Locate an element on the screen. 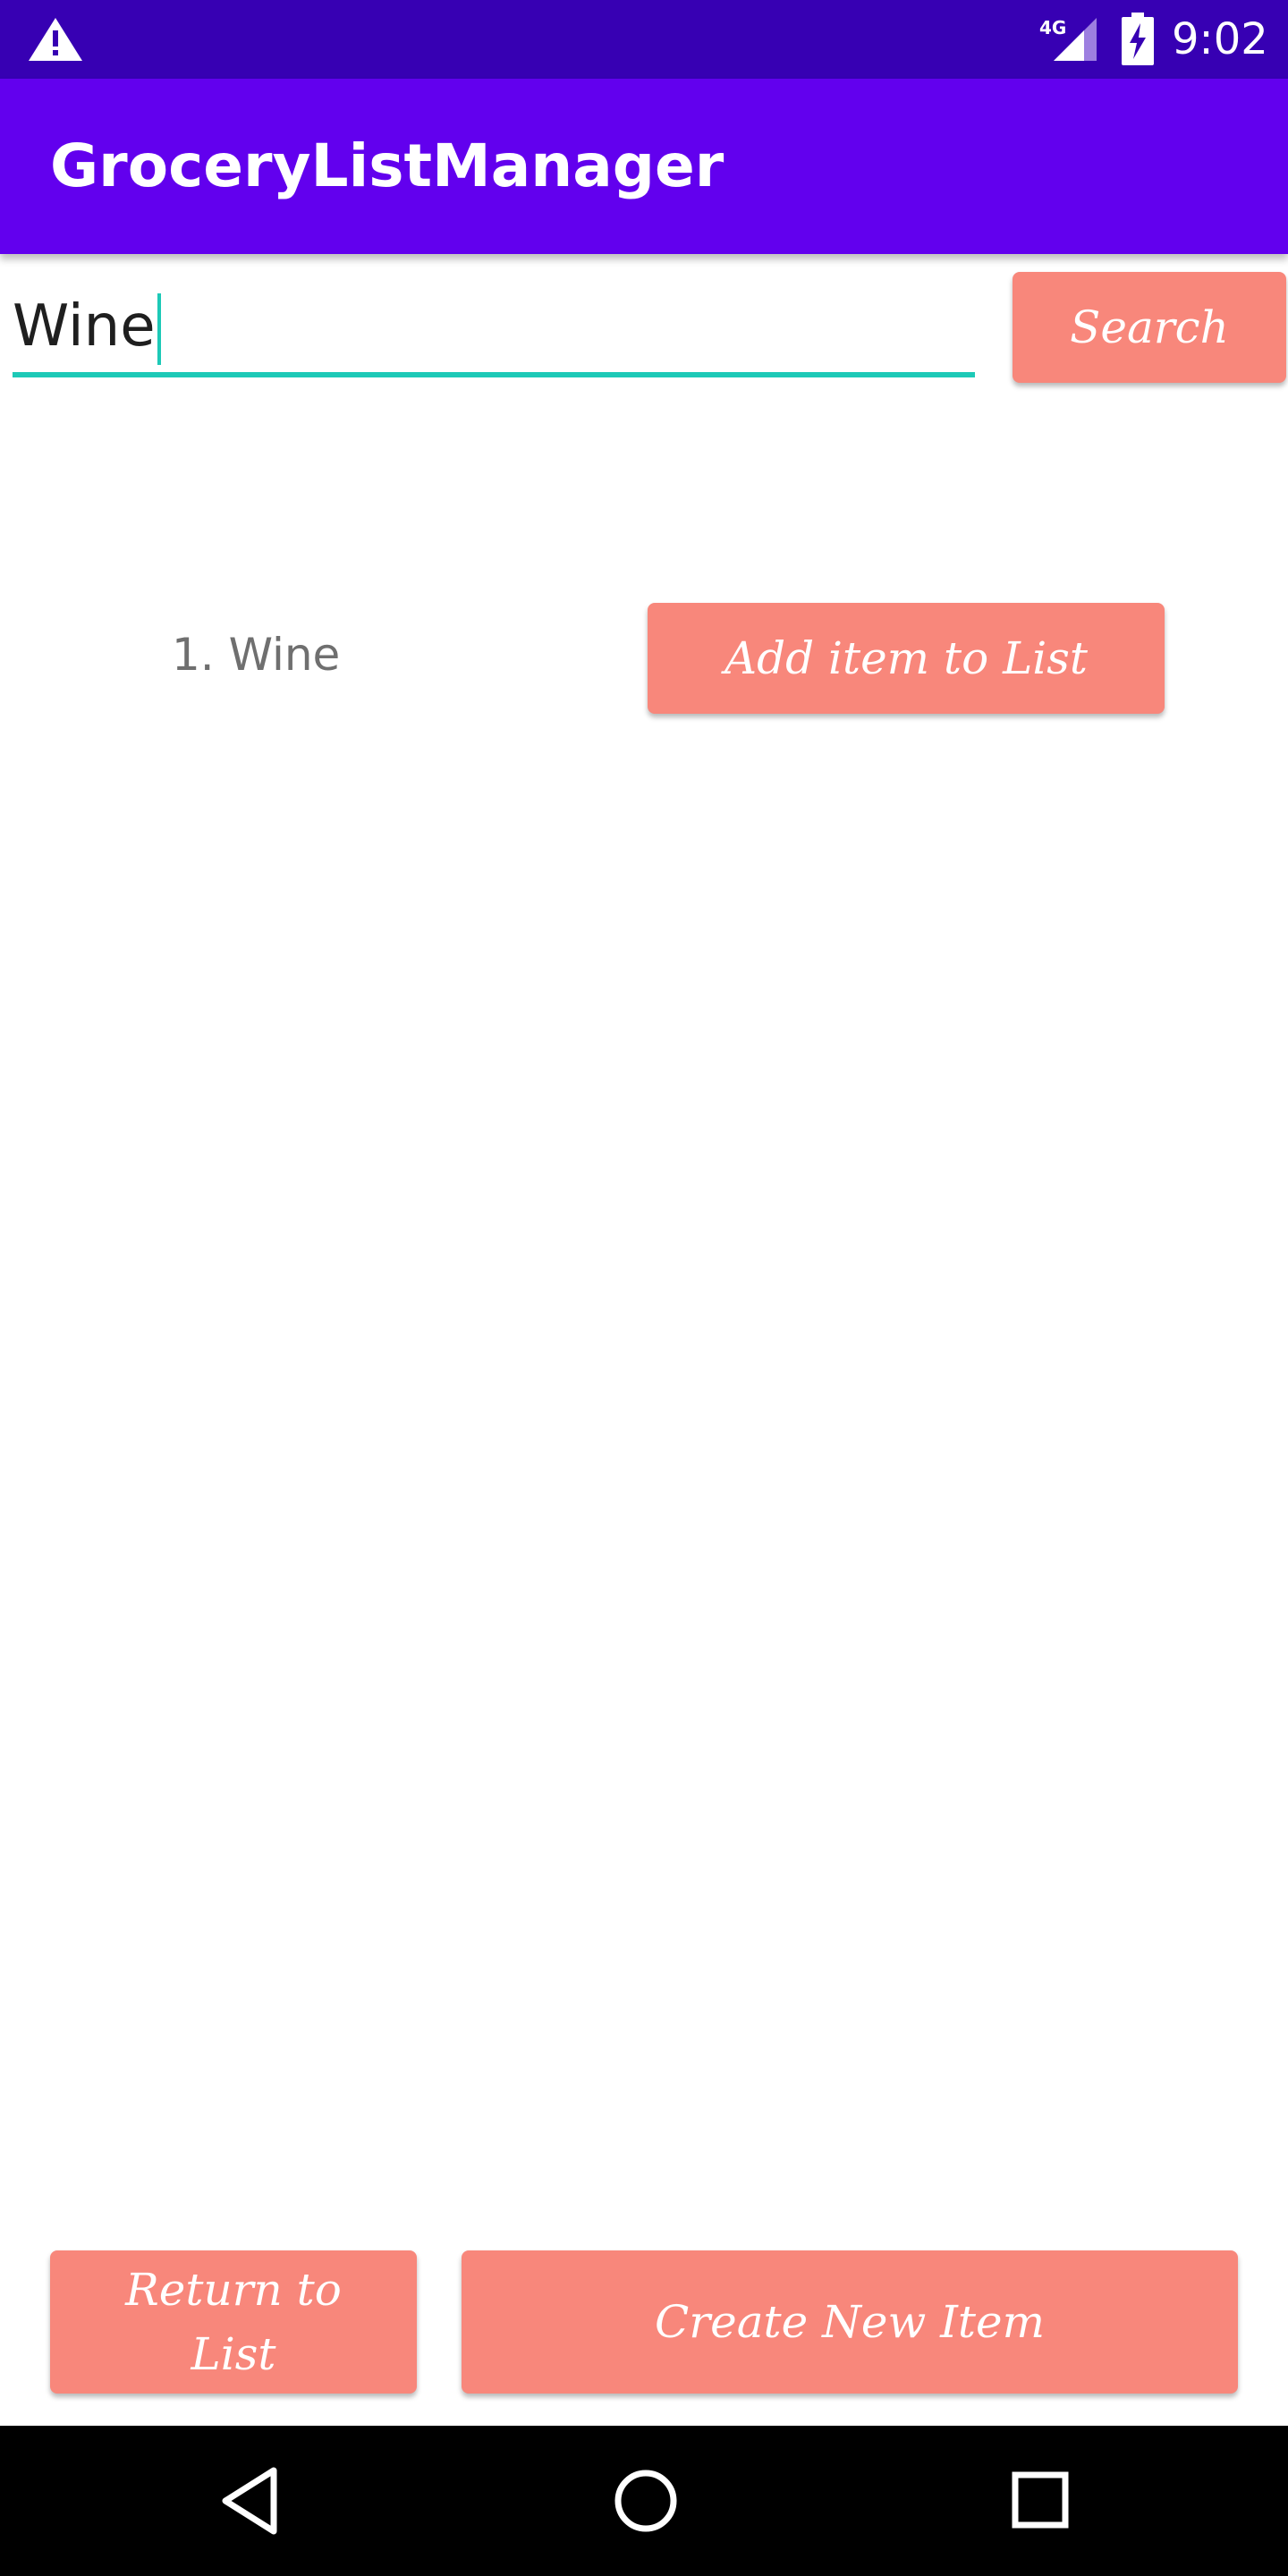 The height and width of the screenshot is (2576, 1288). signal-icon: 4G is located at coordinates (1068, 39).